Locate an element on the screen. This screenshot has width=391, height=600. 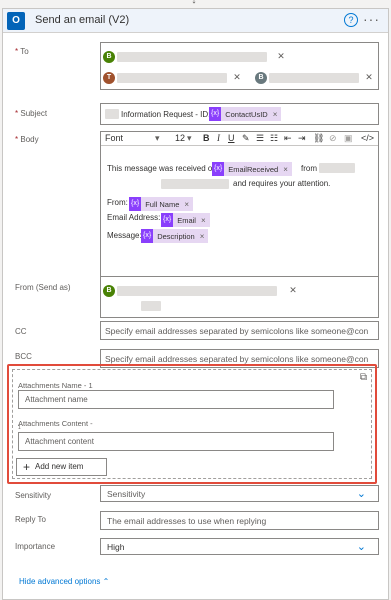
to-label: * To is located at coordinates (22, 51).